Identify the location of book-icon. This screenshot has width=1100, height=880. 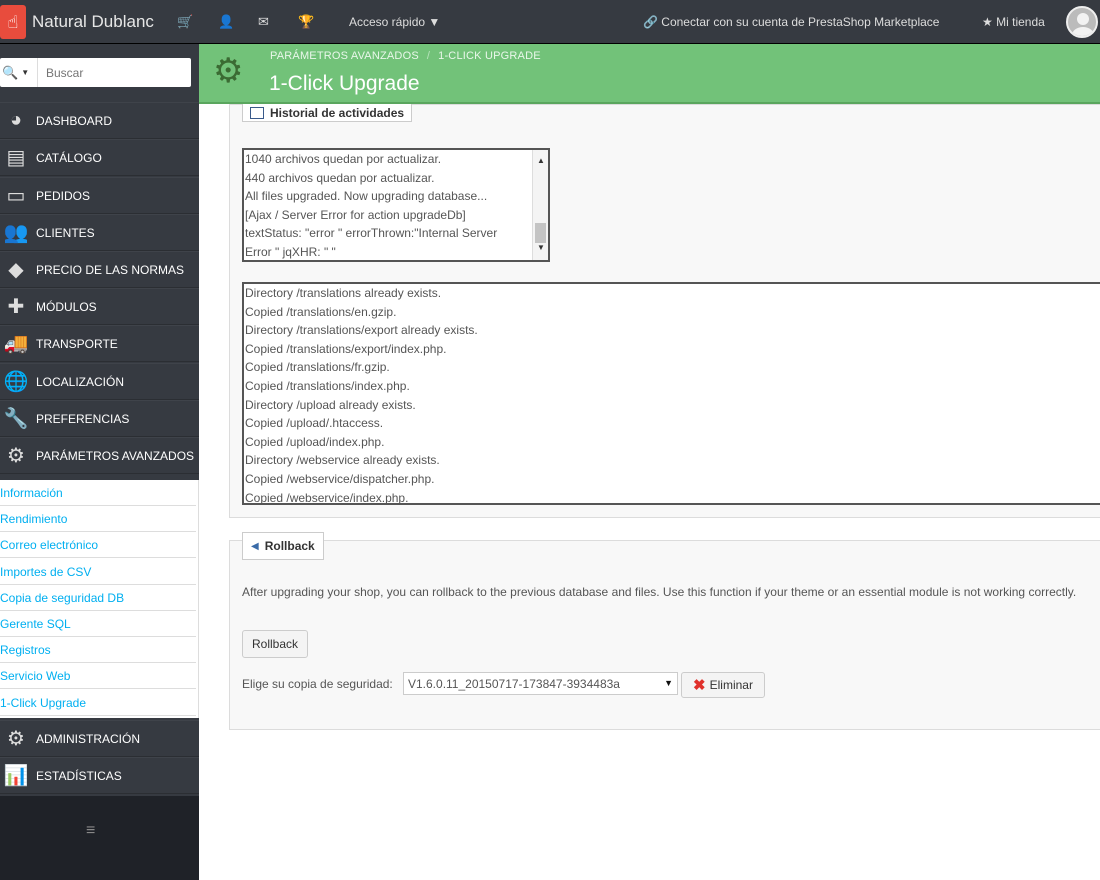
(257, 112).